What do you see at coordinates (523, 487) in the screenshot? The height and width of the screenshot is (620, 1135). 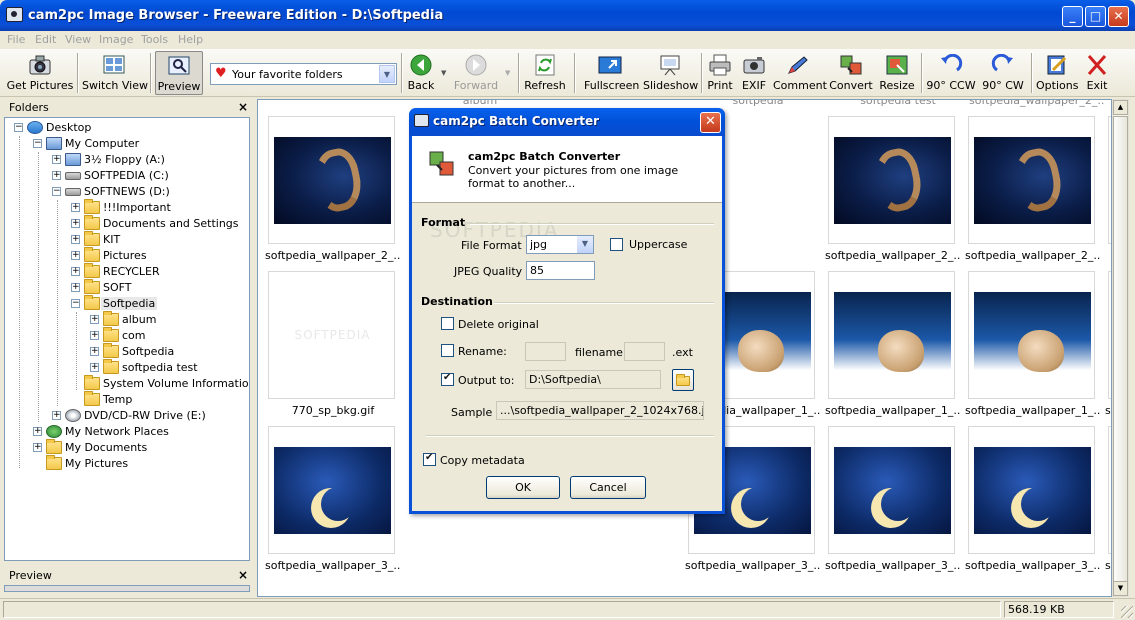 I see `ok-button: OK` at bounding box center [523, 487].